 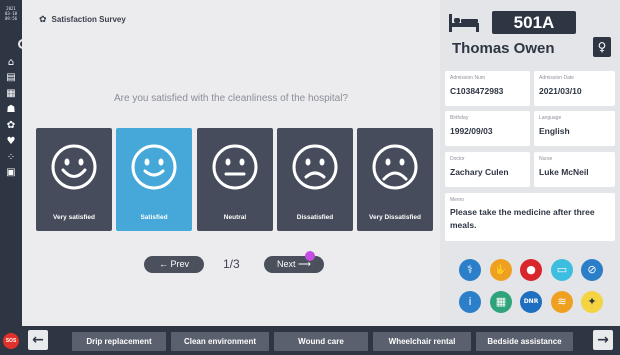 What do you see at coordinates (11, 94) in the screenshot?
I see `calendar-icon: ▦` at bounding box center [11, 94].